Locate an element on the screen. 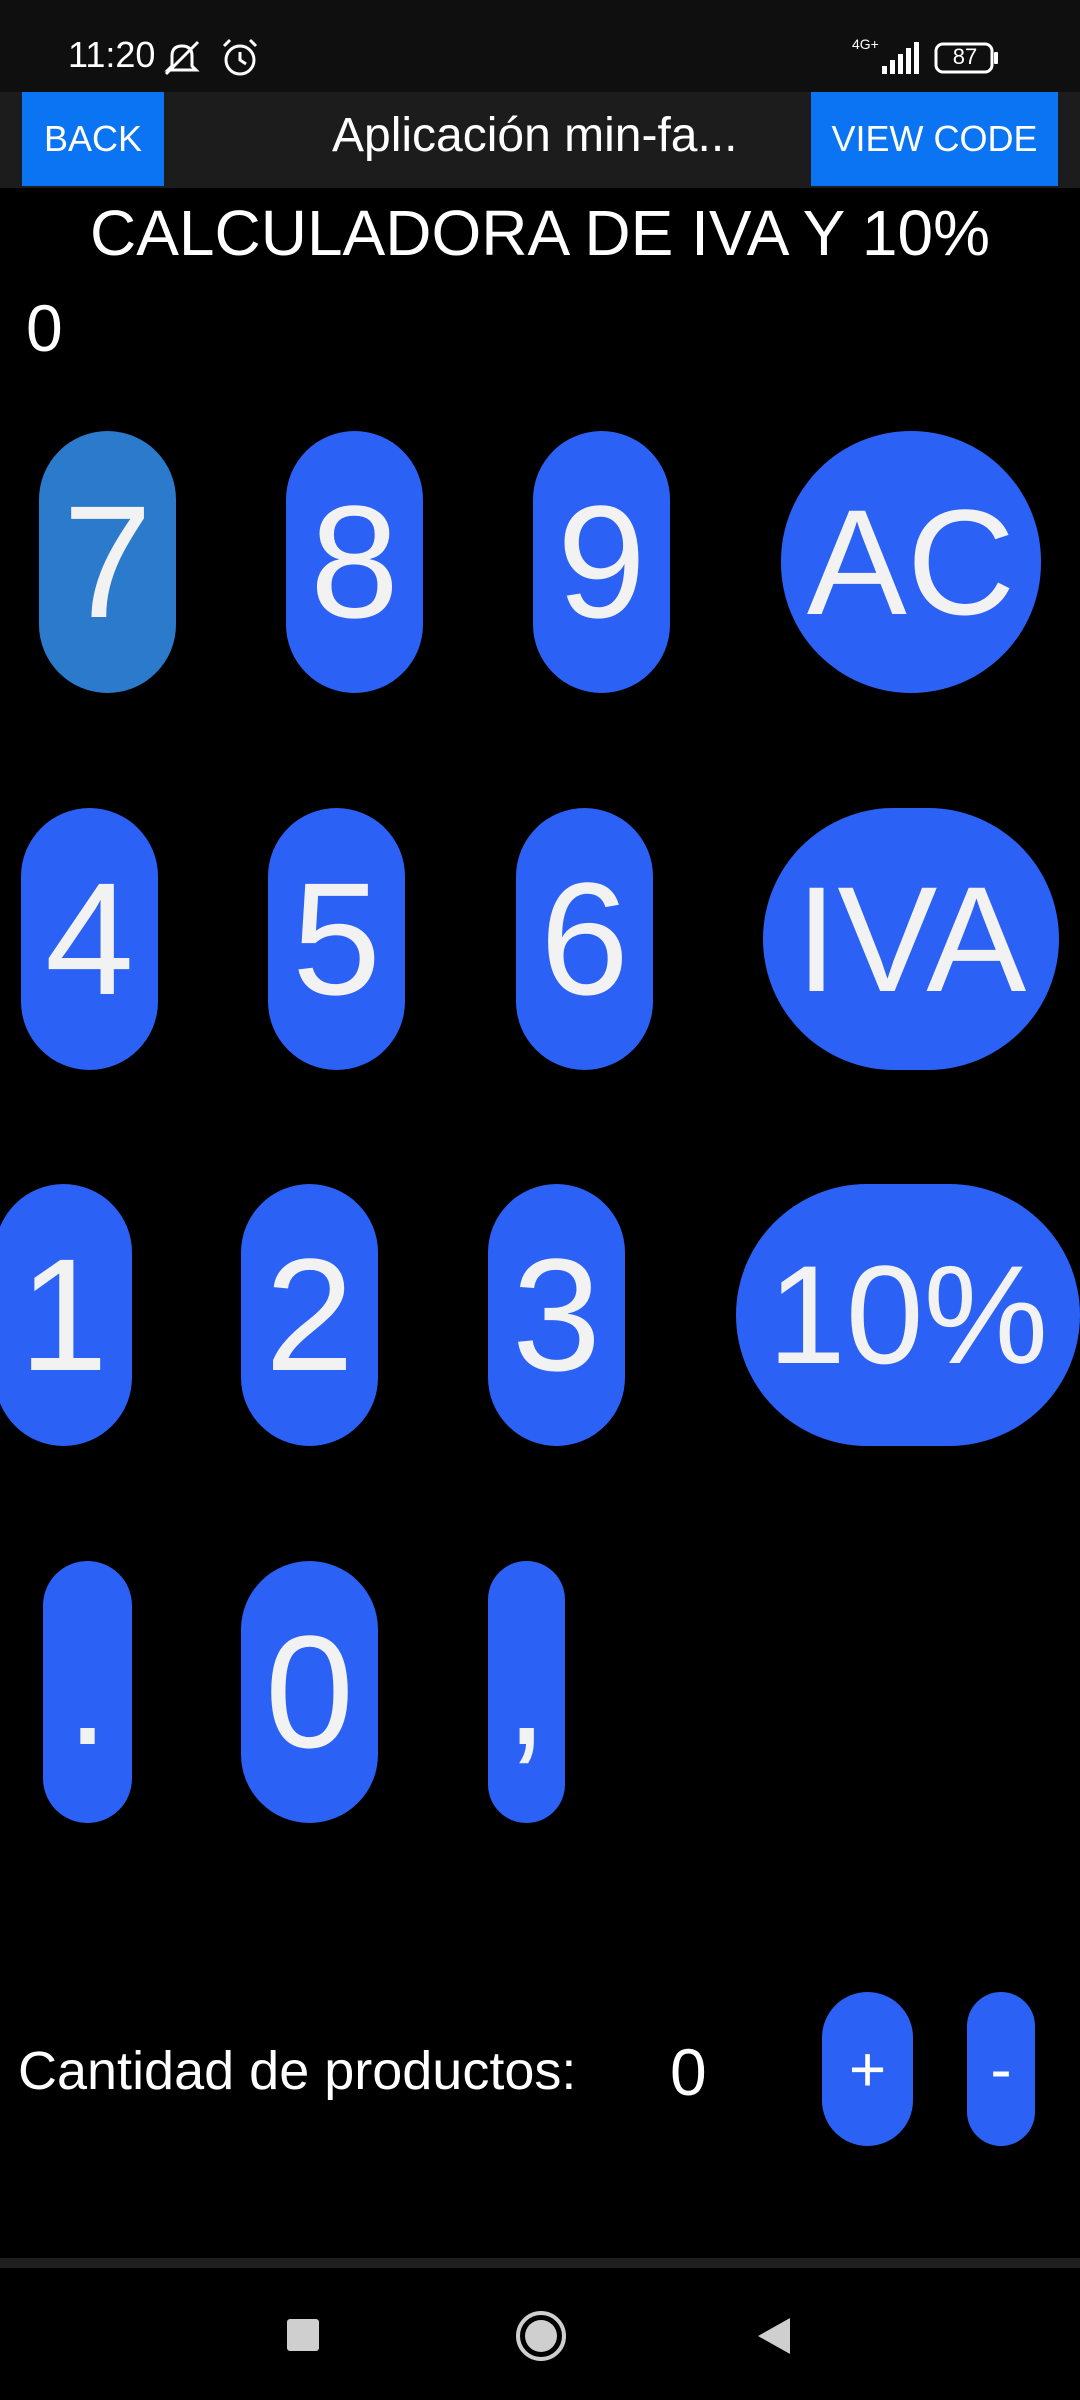  muted-bell-icon is located at coordinates (182, 58).